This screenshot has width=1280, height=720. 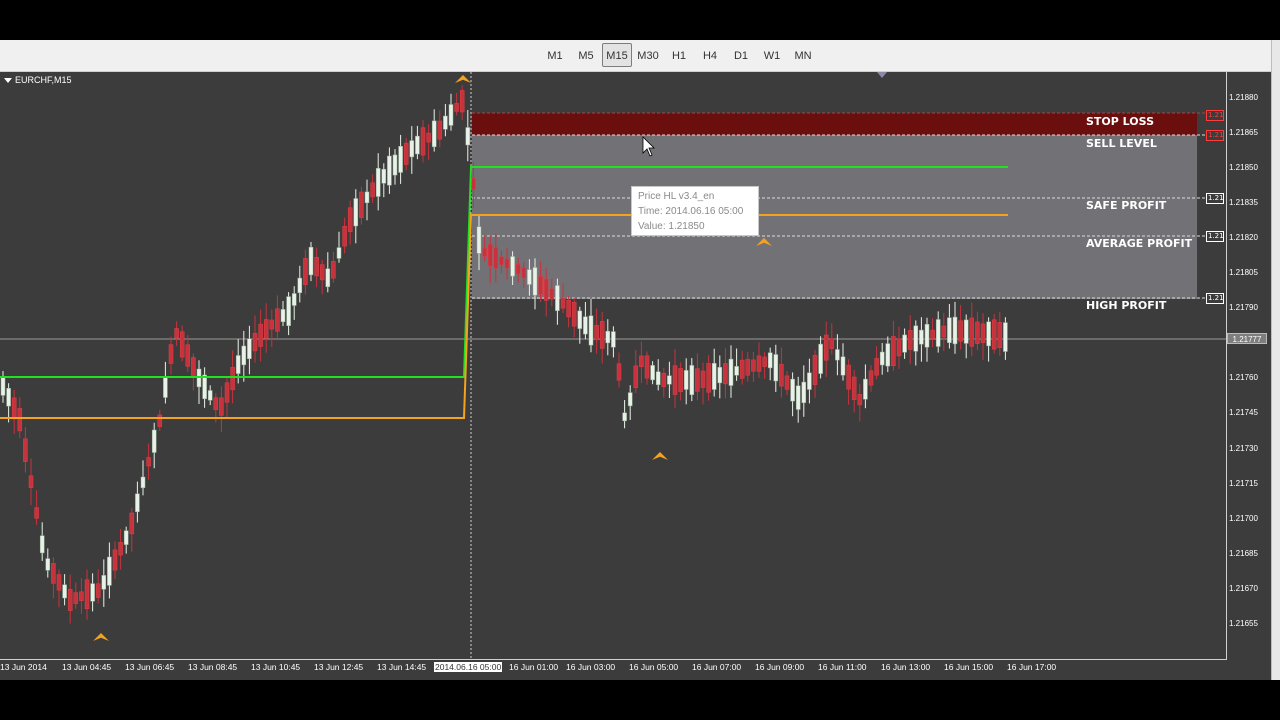 I want to click on safe-profit-price-marker: 1.21, so click(x=1215, y=198).